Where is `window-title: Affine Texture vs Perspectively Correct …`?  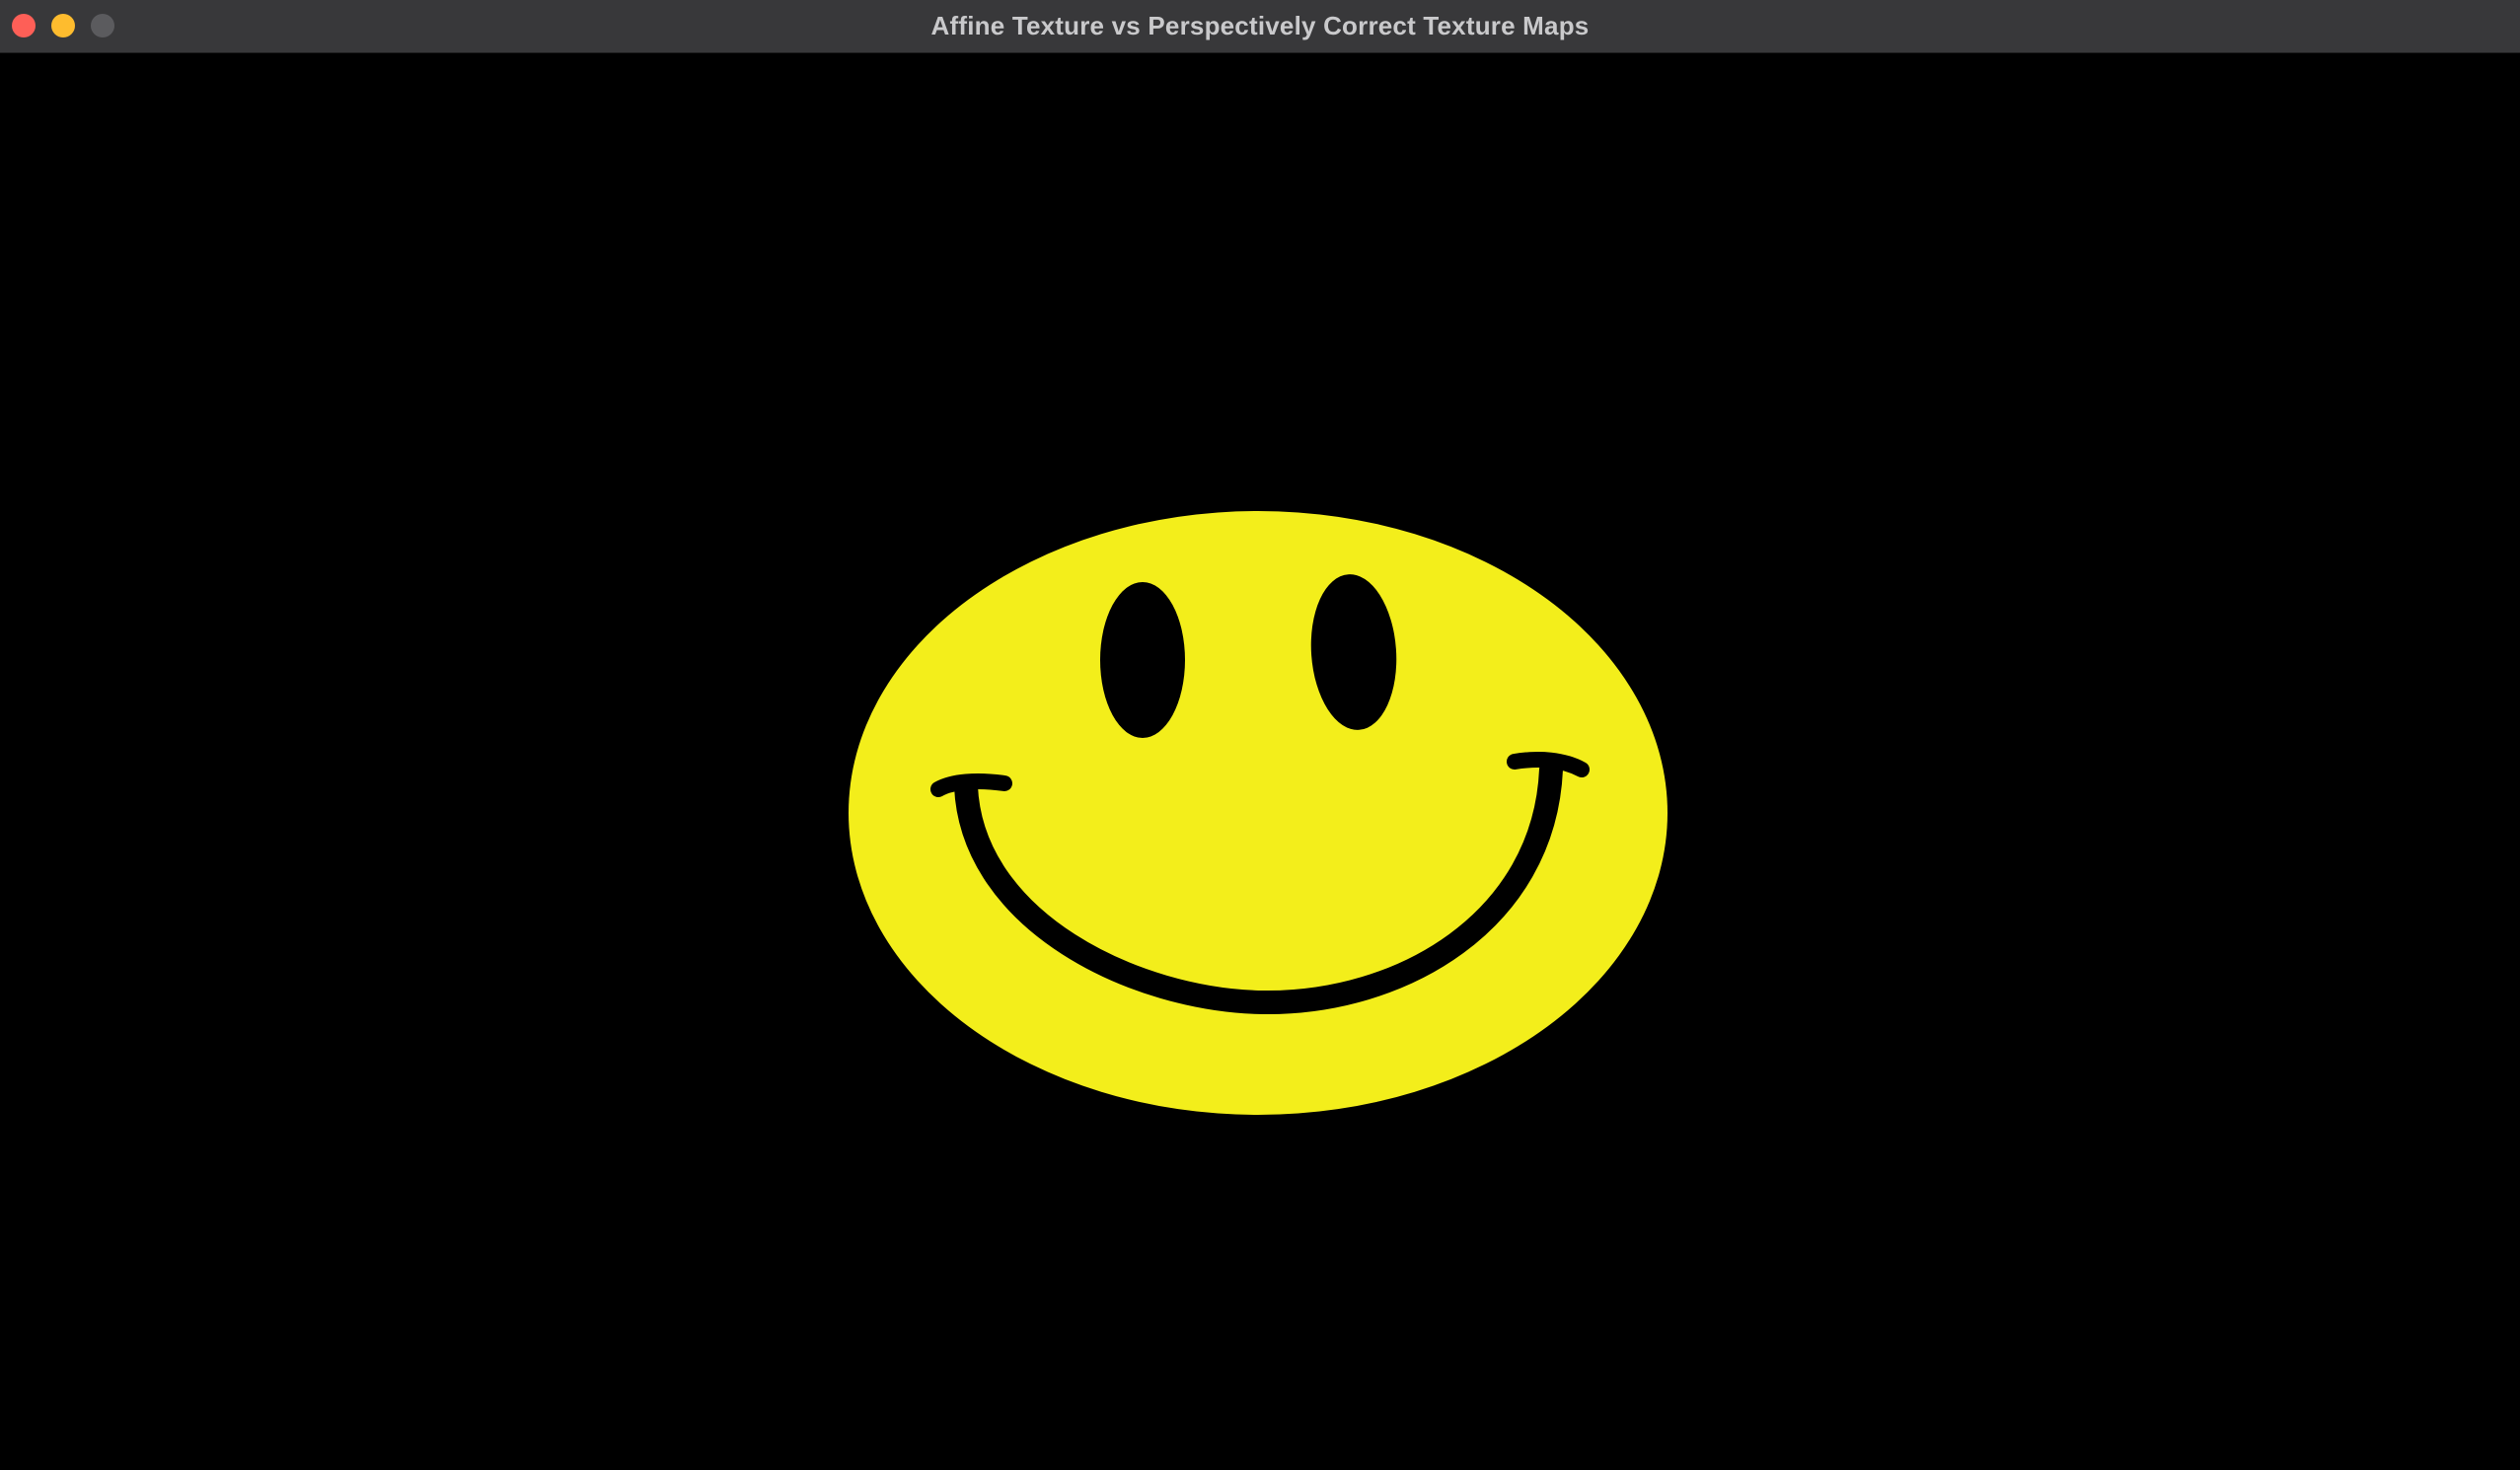 window-title: Affine Texture vs Perspectively Correct … is located at coordinates (1260, 25).